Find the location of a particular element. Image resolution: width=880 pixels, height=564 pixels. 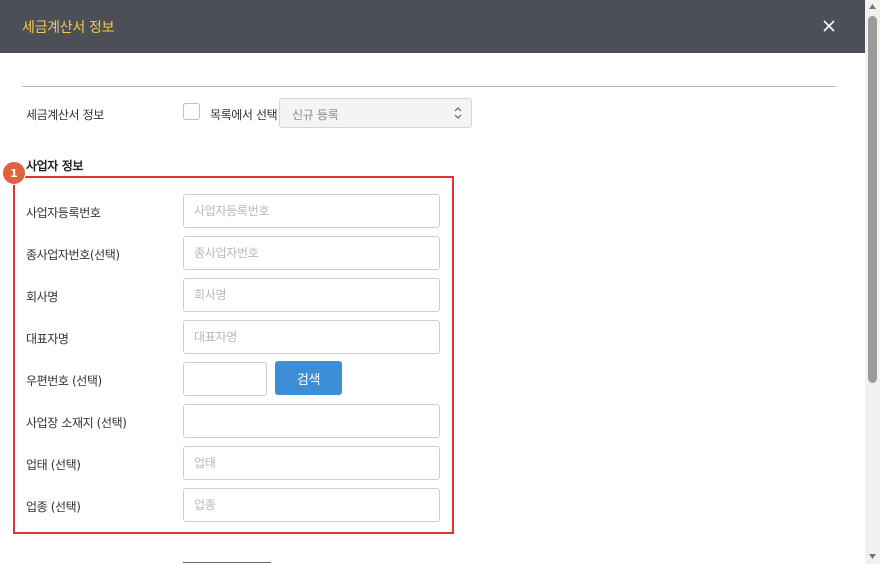

business-address-input is located at coordinates (311, 421).